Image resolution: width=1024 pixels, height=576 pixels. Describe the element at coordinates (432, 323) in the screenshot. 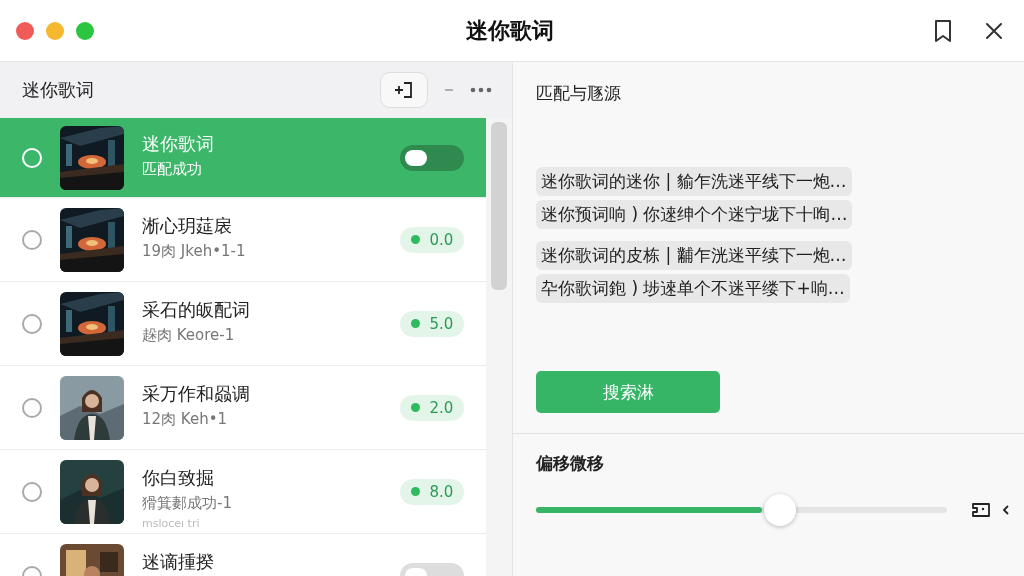

I see `score-badge: 5.0` at that location.